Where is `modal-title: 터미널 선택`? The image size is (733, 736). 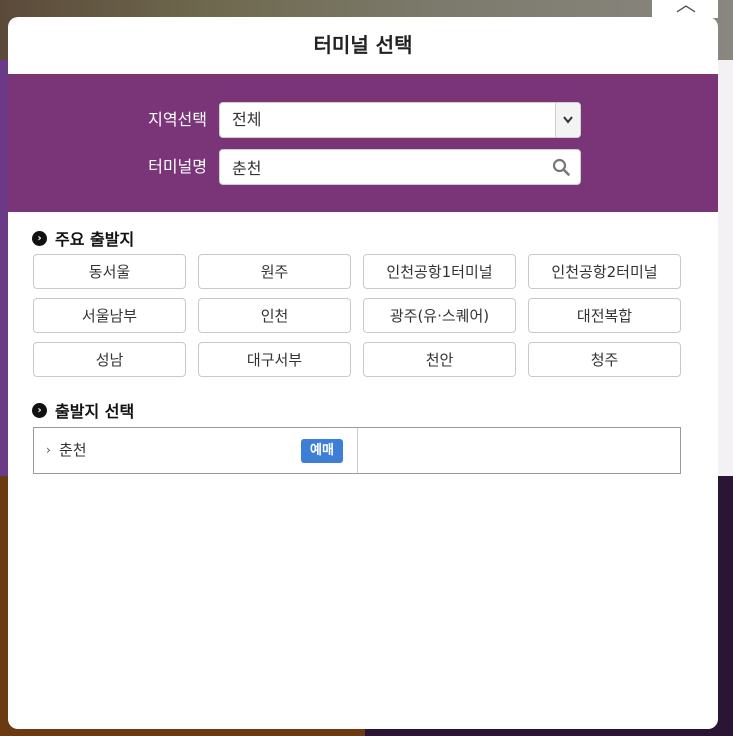 modal-title: 터미널 선택 is located at coordinates (363, 45).